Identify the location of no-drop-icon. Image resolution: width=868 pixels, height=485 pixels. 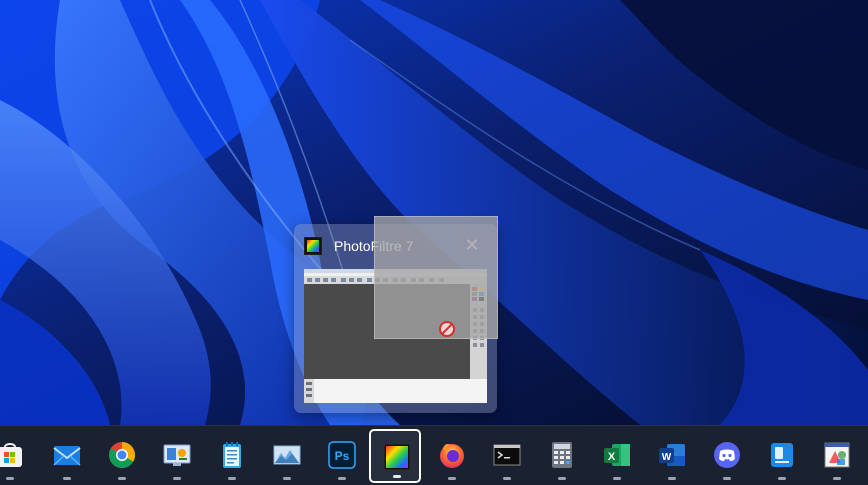
(447, 329).